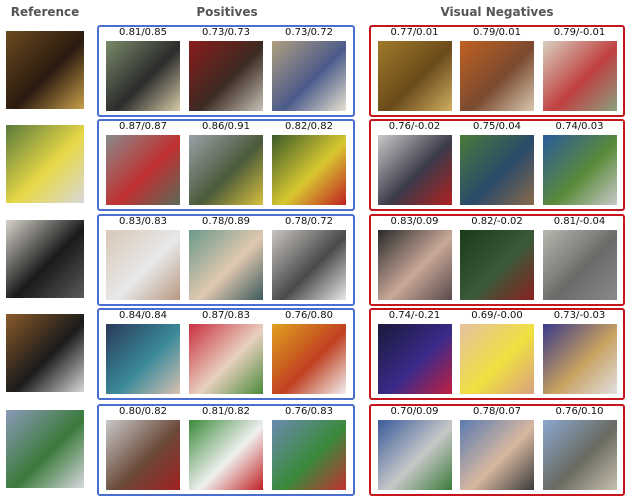  I want to click on negative-score: 0.76/0.10, so click(579, 411).